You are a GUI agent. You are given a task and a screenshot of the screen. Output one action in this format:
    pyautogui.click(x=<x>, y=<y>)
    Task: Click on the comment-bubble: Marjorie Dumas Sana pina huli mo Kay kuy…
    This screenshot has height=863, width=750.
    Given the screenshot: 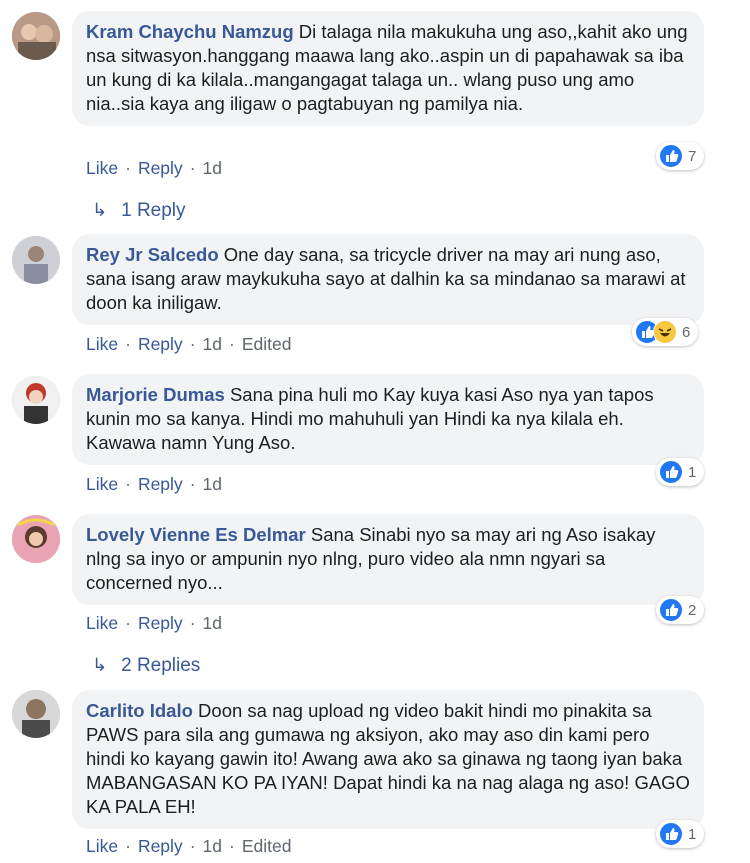 What is the action you would take?
    pyautogui.click(x=388, y=419)
    